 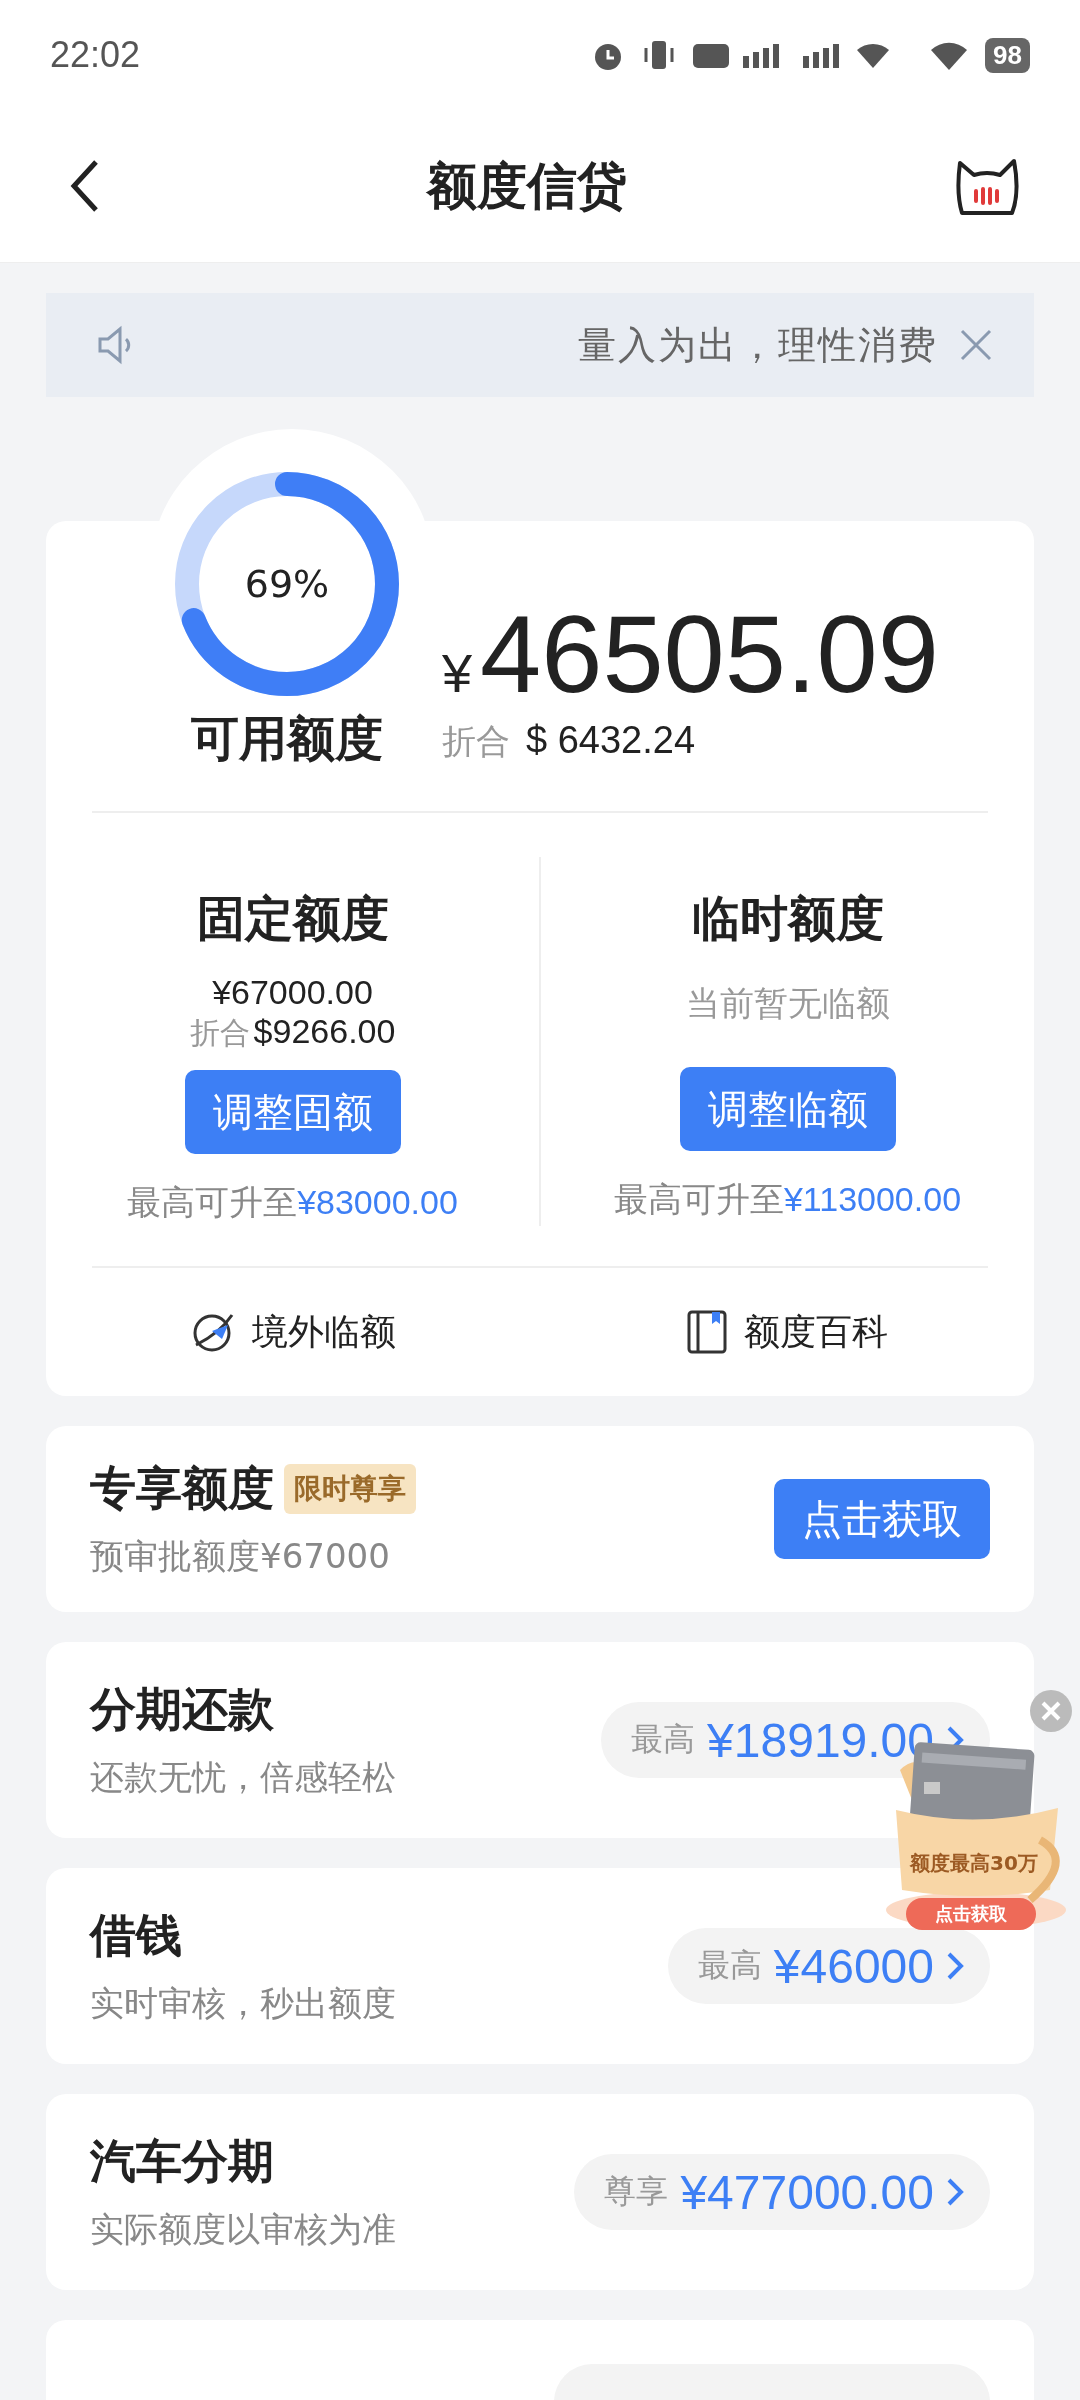 What do you see at coordinates (1007, 55) in the screenshot?
I see `battery-level: 98` at bounding box center [1007, 55].